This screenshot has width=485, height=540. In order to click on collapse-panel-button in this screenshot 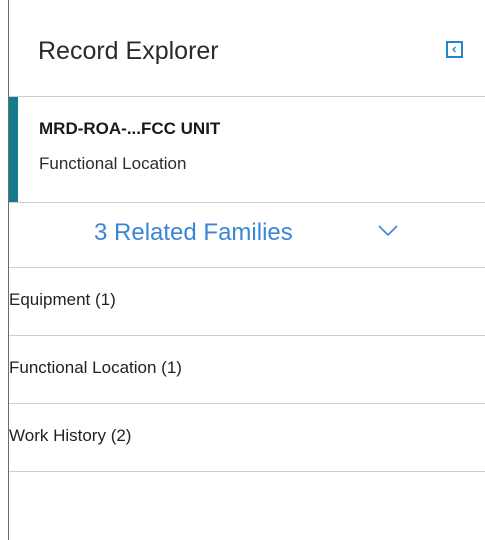, I will do `click(454, 49)`.